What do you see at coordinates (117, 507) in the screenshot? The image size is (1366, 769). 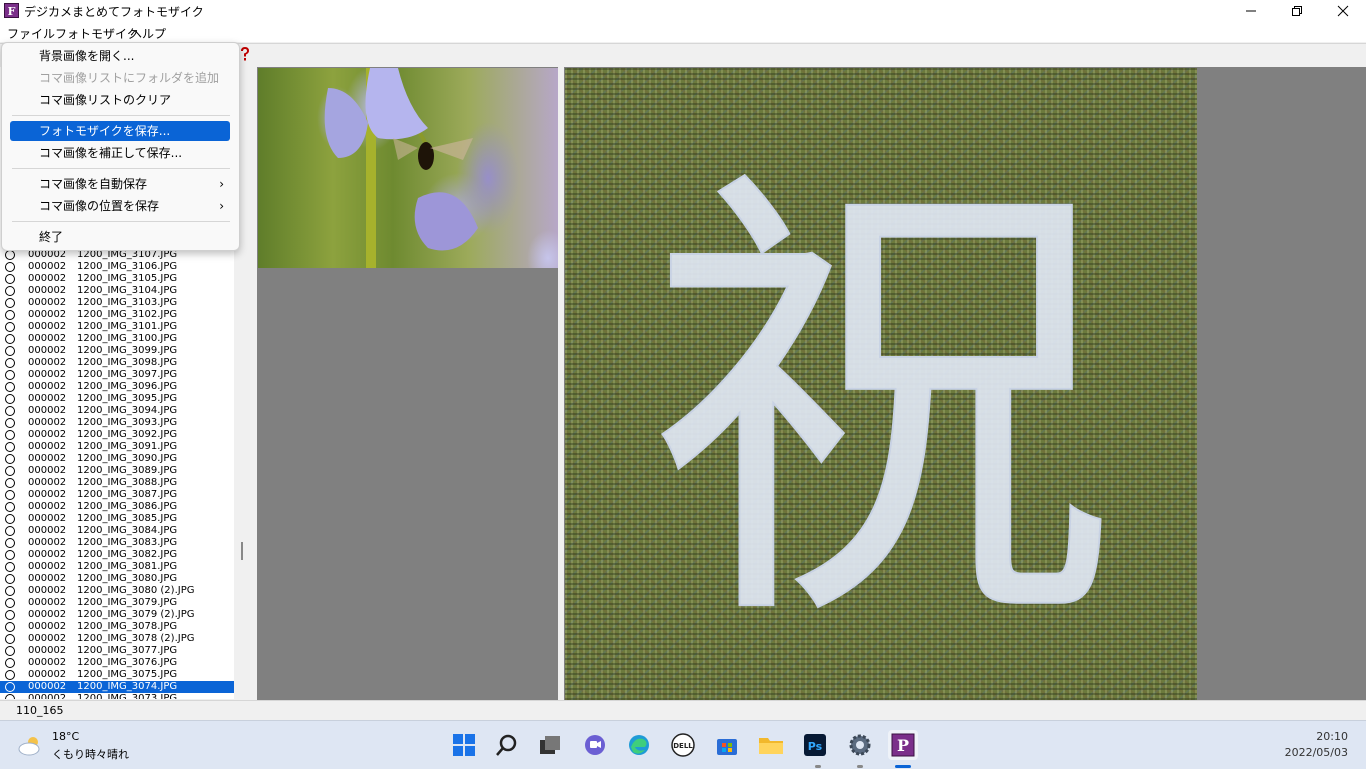 I see `list-item: 000002 1200_IMG_3086.JPG` at bounding box center [117, 507].